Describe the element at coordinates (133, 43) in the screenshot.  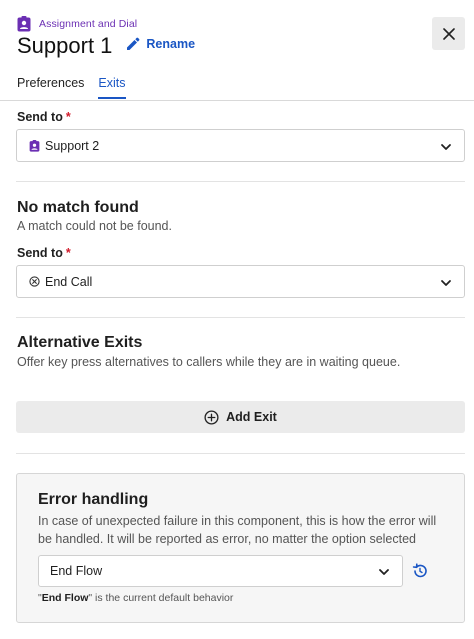
I see `pencil-icon` at that location.